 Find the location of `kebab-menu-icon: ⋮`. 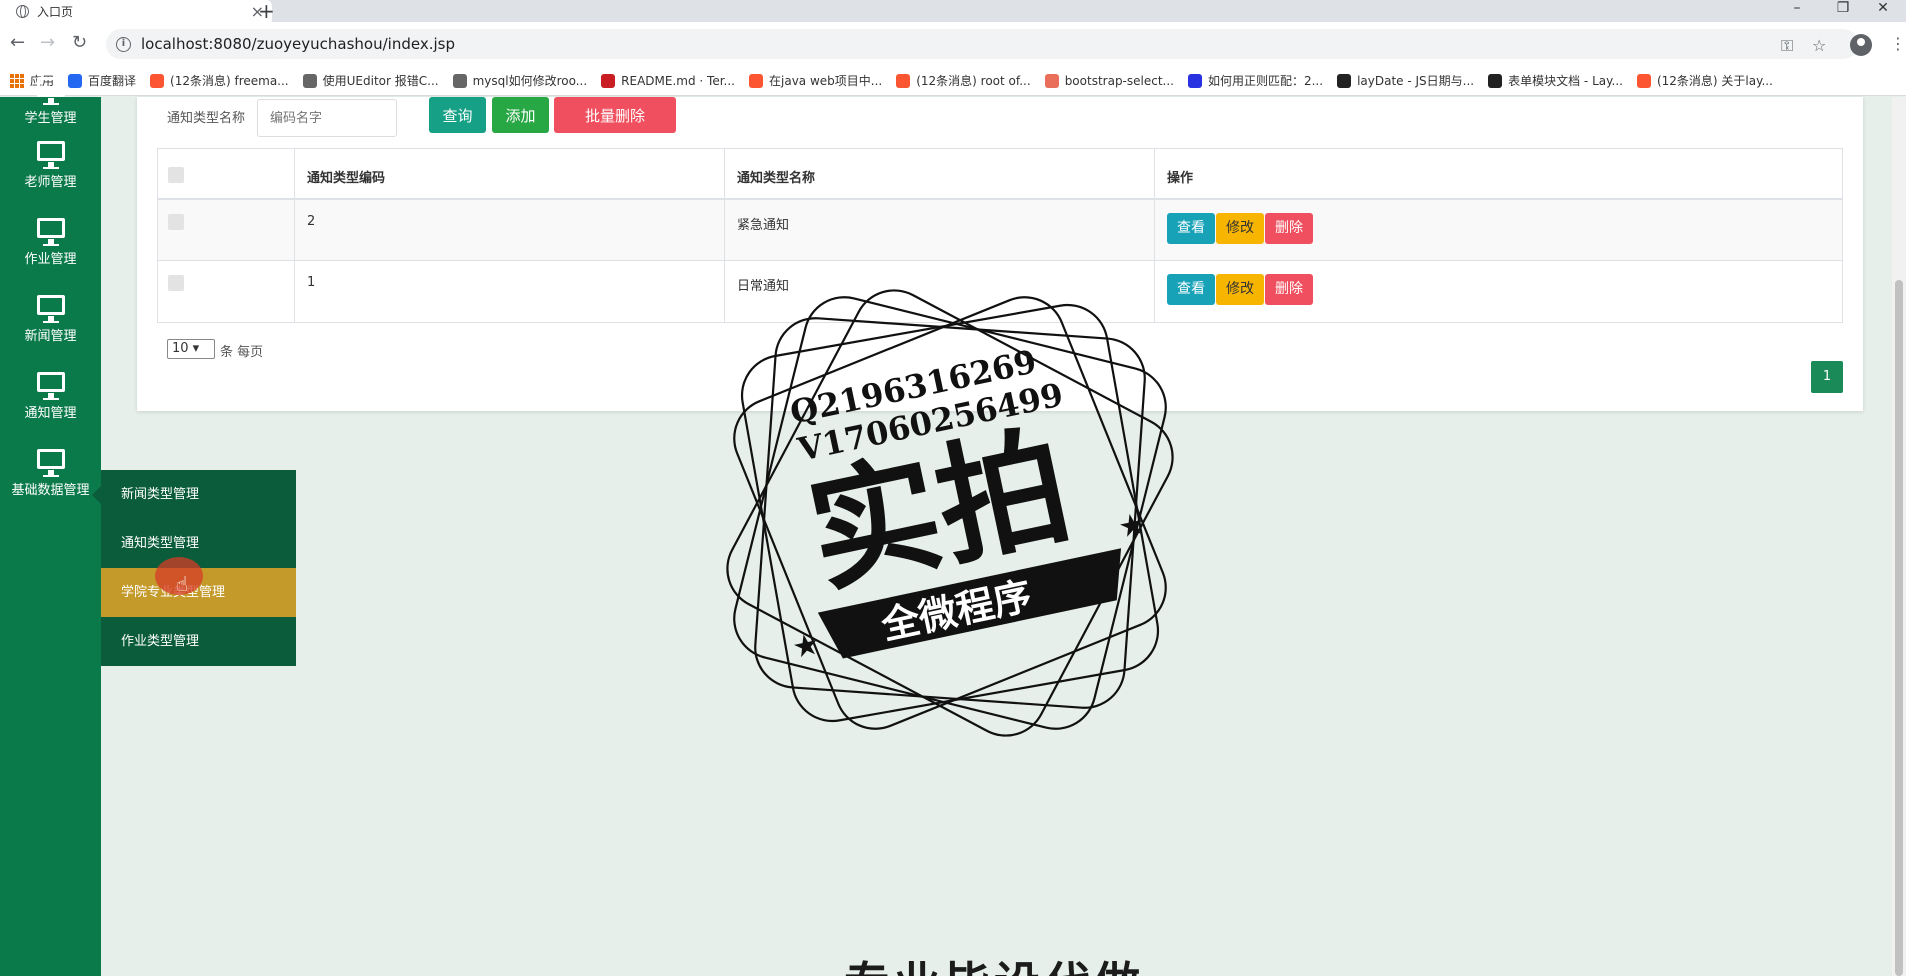

kebab-menu-icon: ⋮ is located at coordinates (1898, 43).